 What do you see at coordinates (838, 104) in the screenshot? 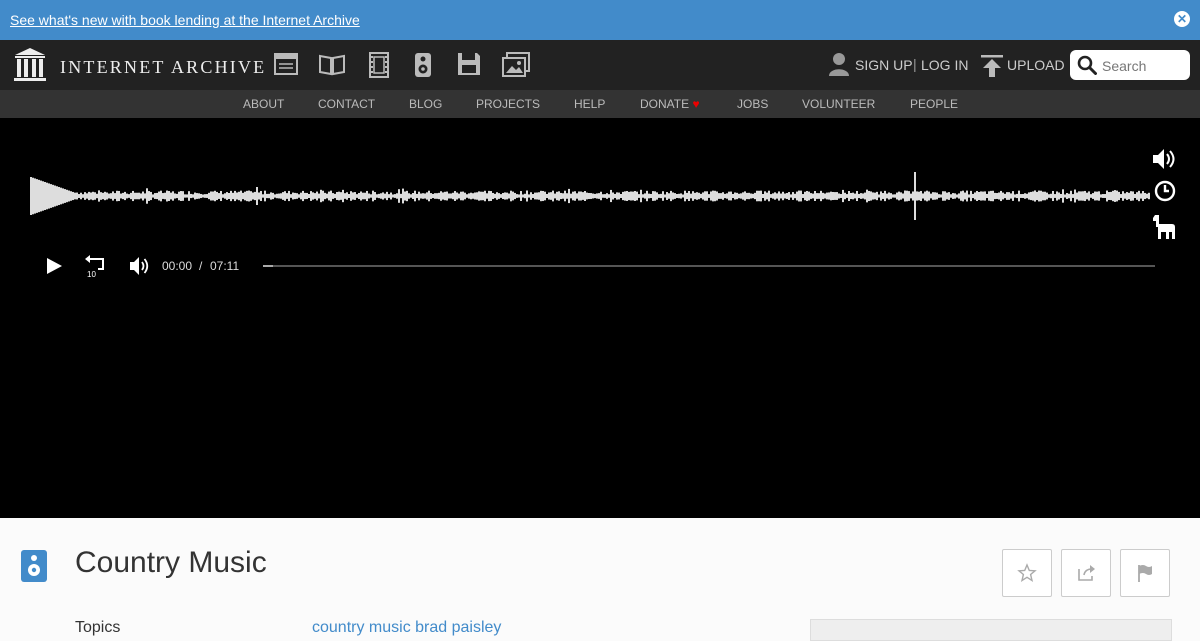
I see `subnav-volunteer: VOLUNTEER` at bounding box center [838, 104].